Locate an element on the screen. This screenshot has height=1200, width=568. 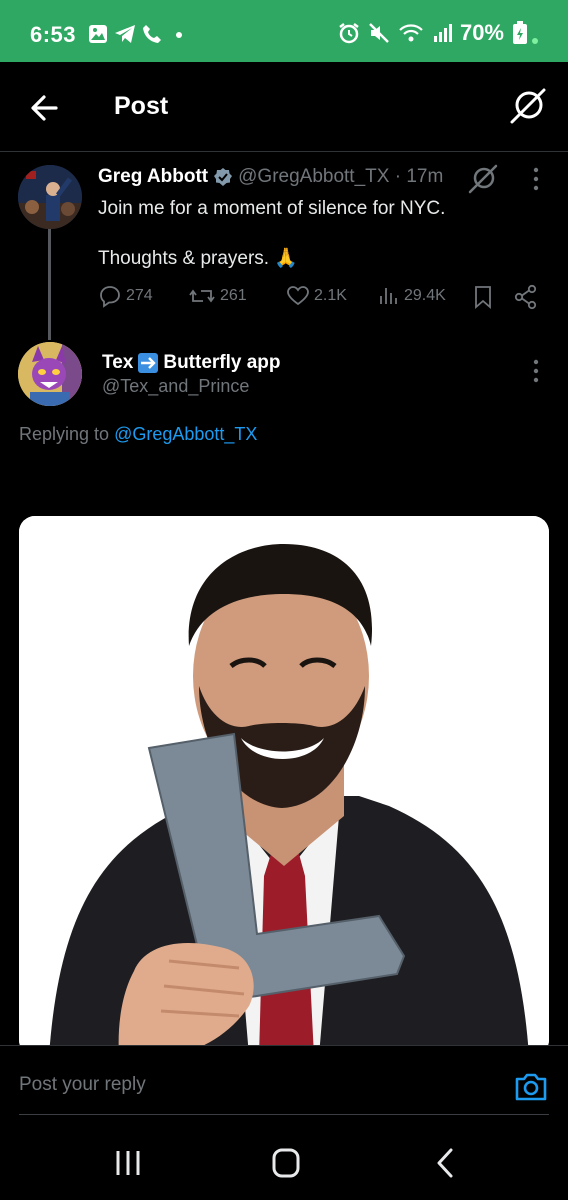
repost-count: 261 is located at coordinates (233, 295).